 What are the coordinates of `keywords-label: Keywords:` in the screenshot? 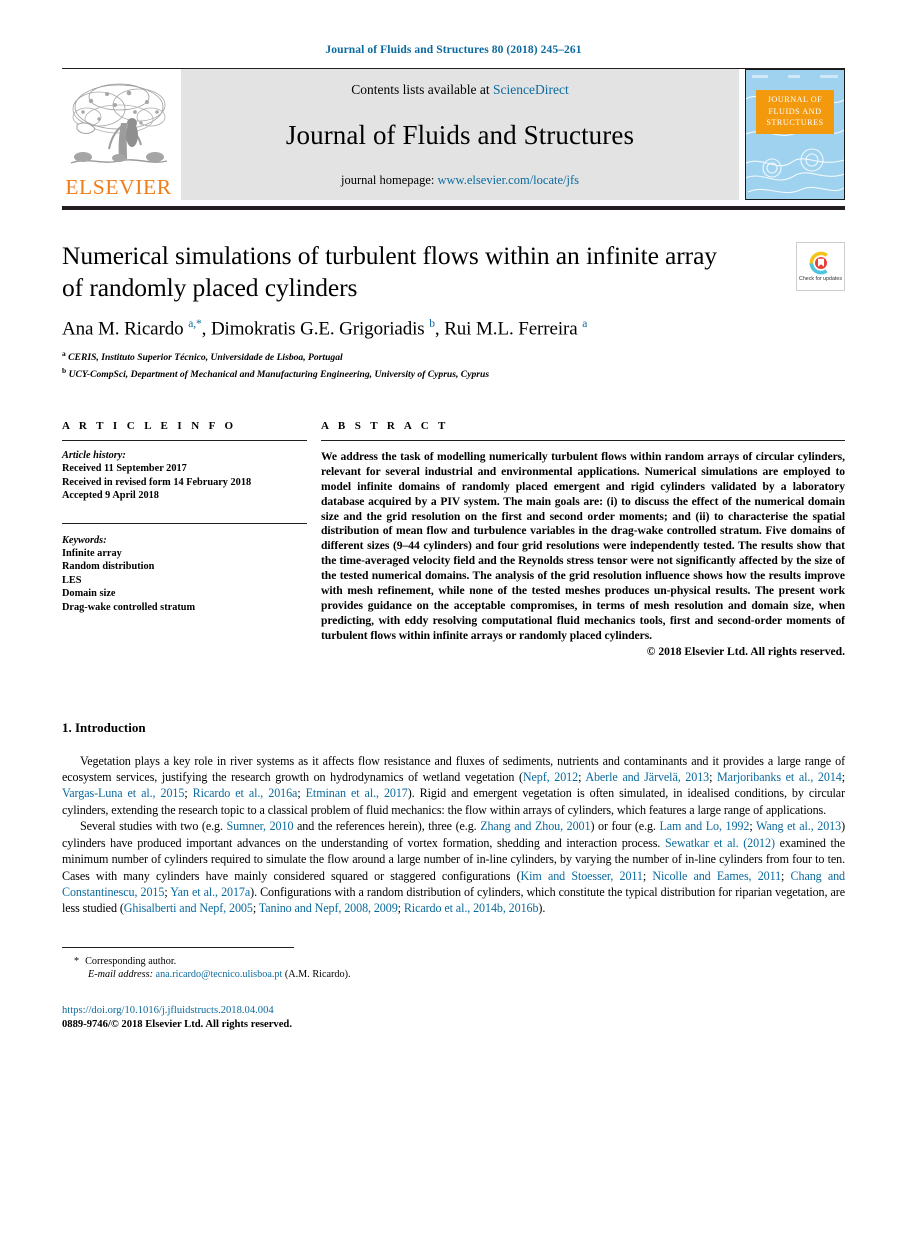 It's located at (84, 540).